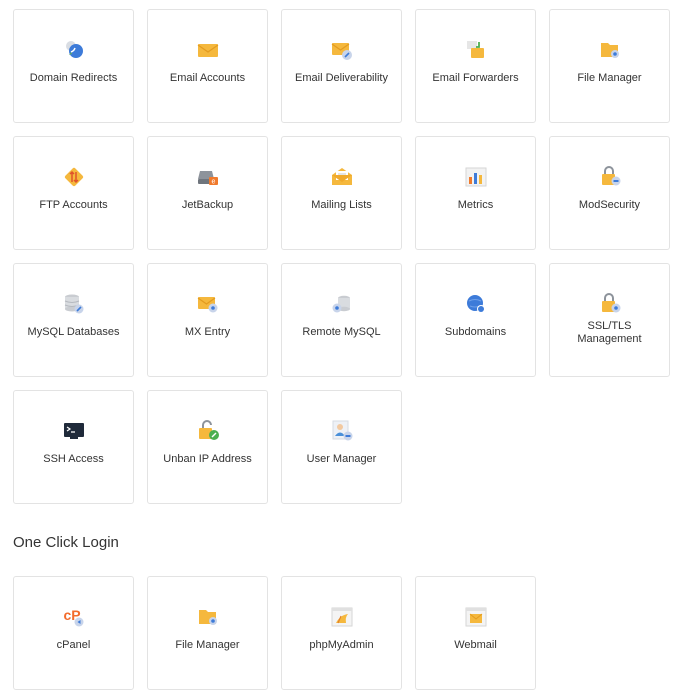  I want to click on terminal-icon, so click(74, 431).